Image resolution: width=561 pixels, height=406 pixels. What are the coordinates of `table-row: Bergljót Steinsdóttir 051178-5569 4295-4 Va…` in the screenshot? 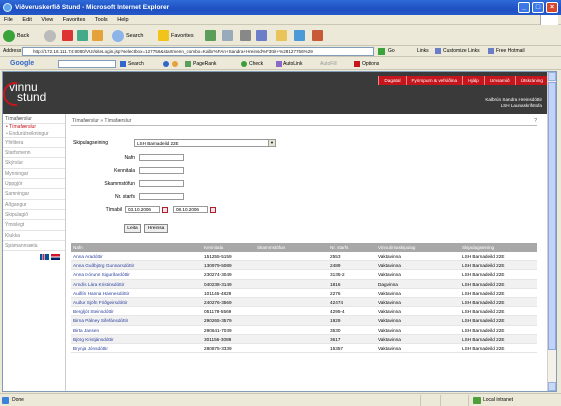 It's located at (304, 312).